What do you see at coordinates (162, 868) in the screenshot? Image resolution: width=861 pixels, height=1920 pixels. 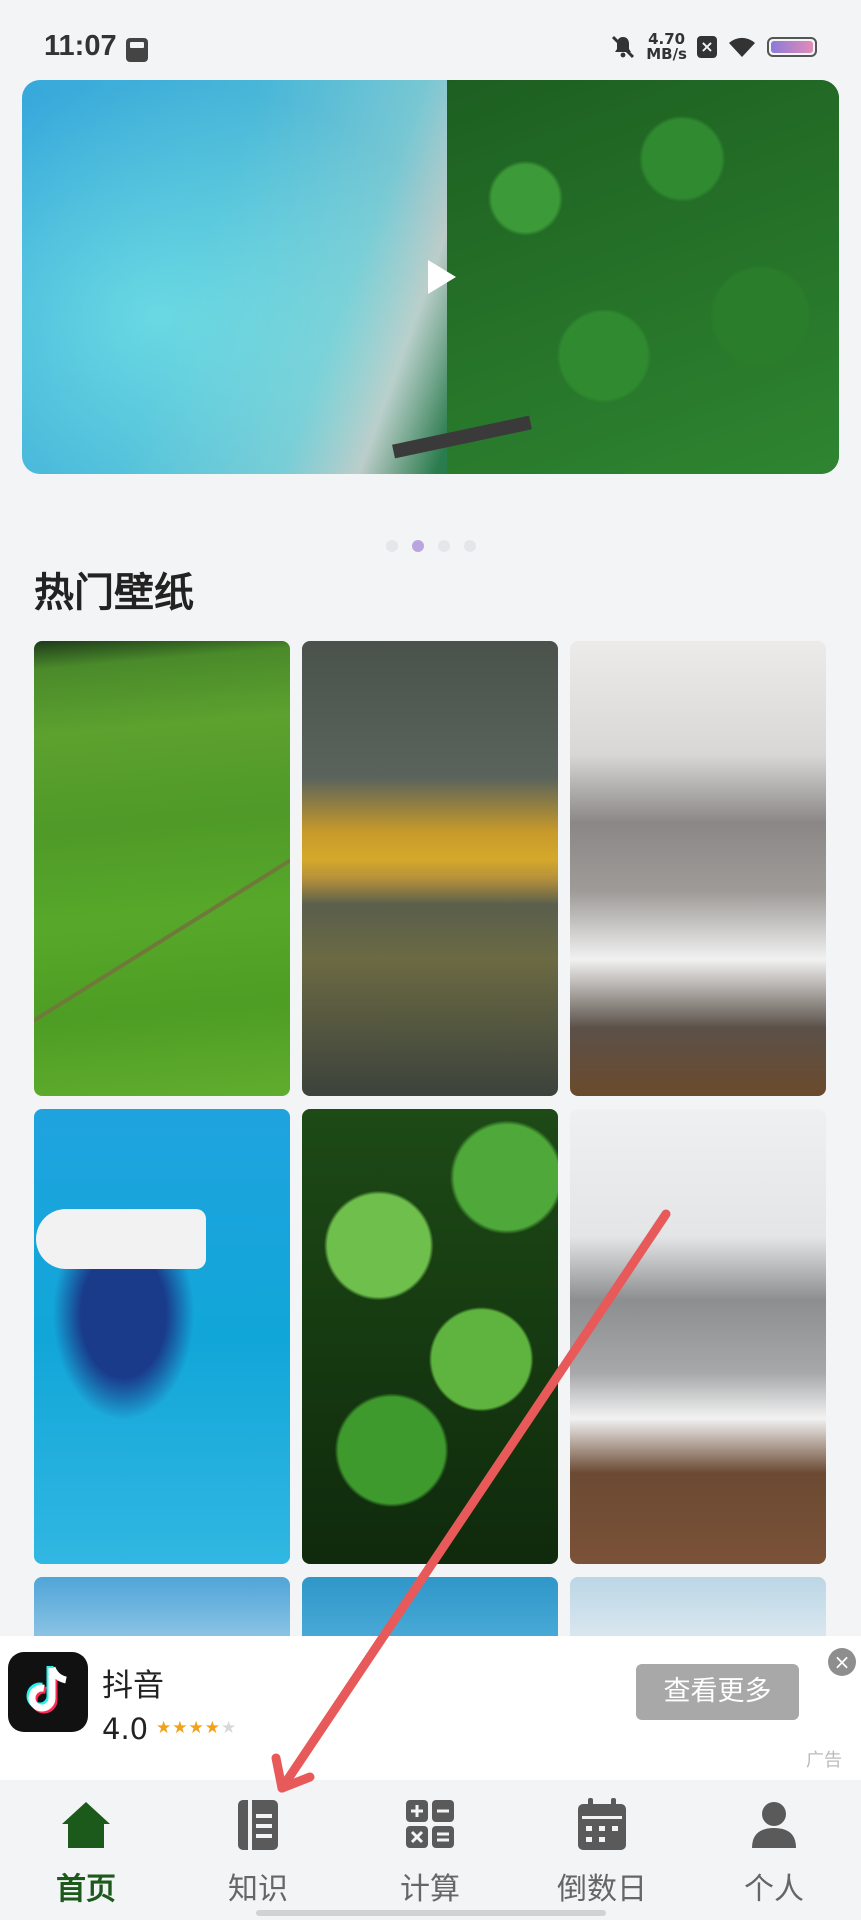 I see `wallpaper-green-fields` at bounding box center [162, 868].